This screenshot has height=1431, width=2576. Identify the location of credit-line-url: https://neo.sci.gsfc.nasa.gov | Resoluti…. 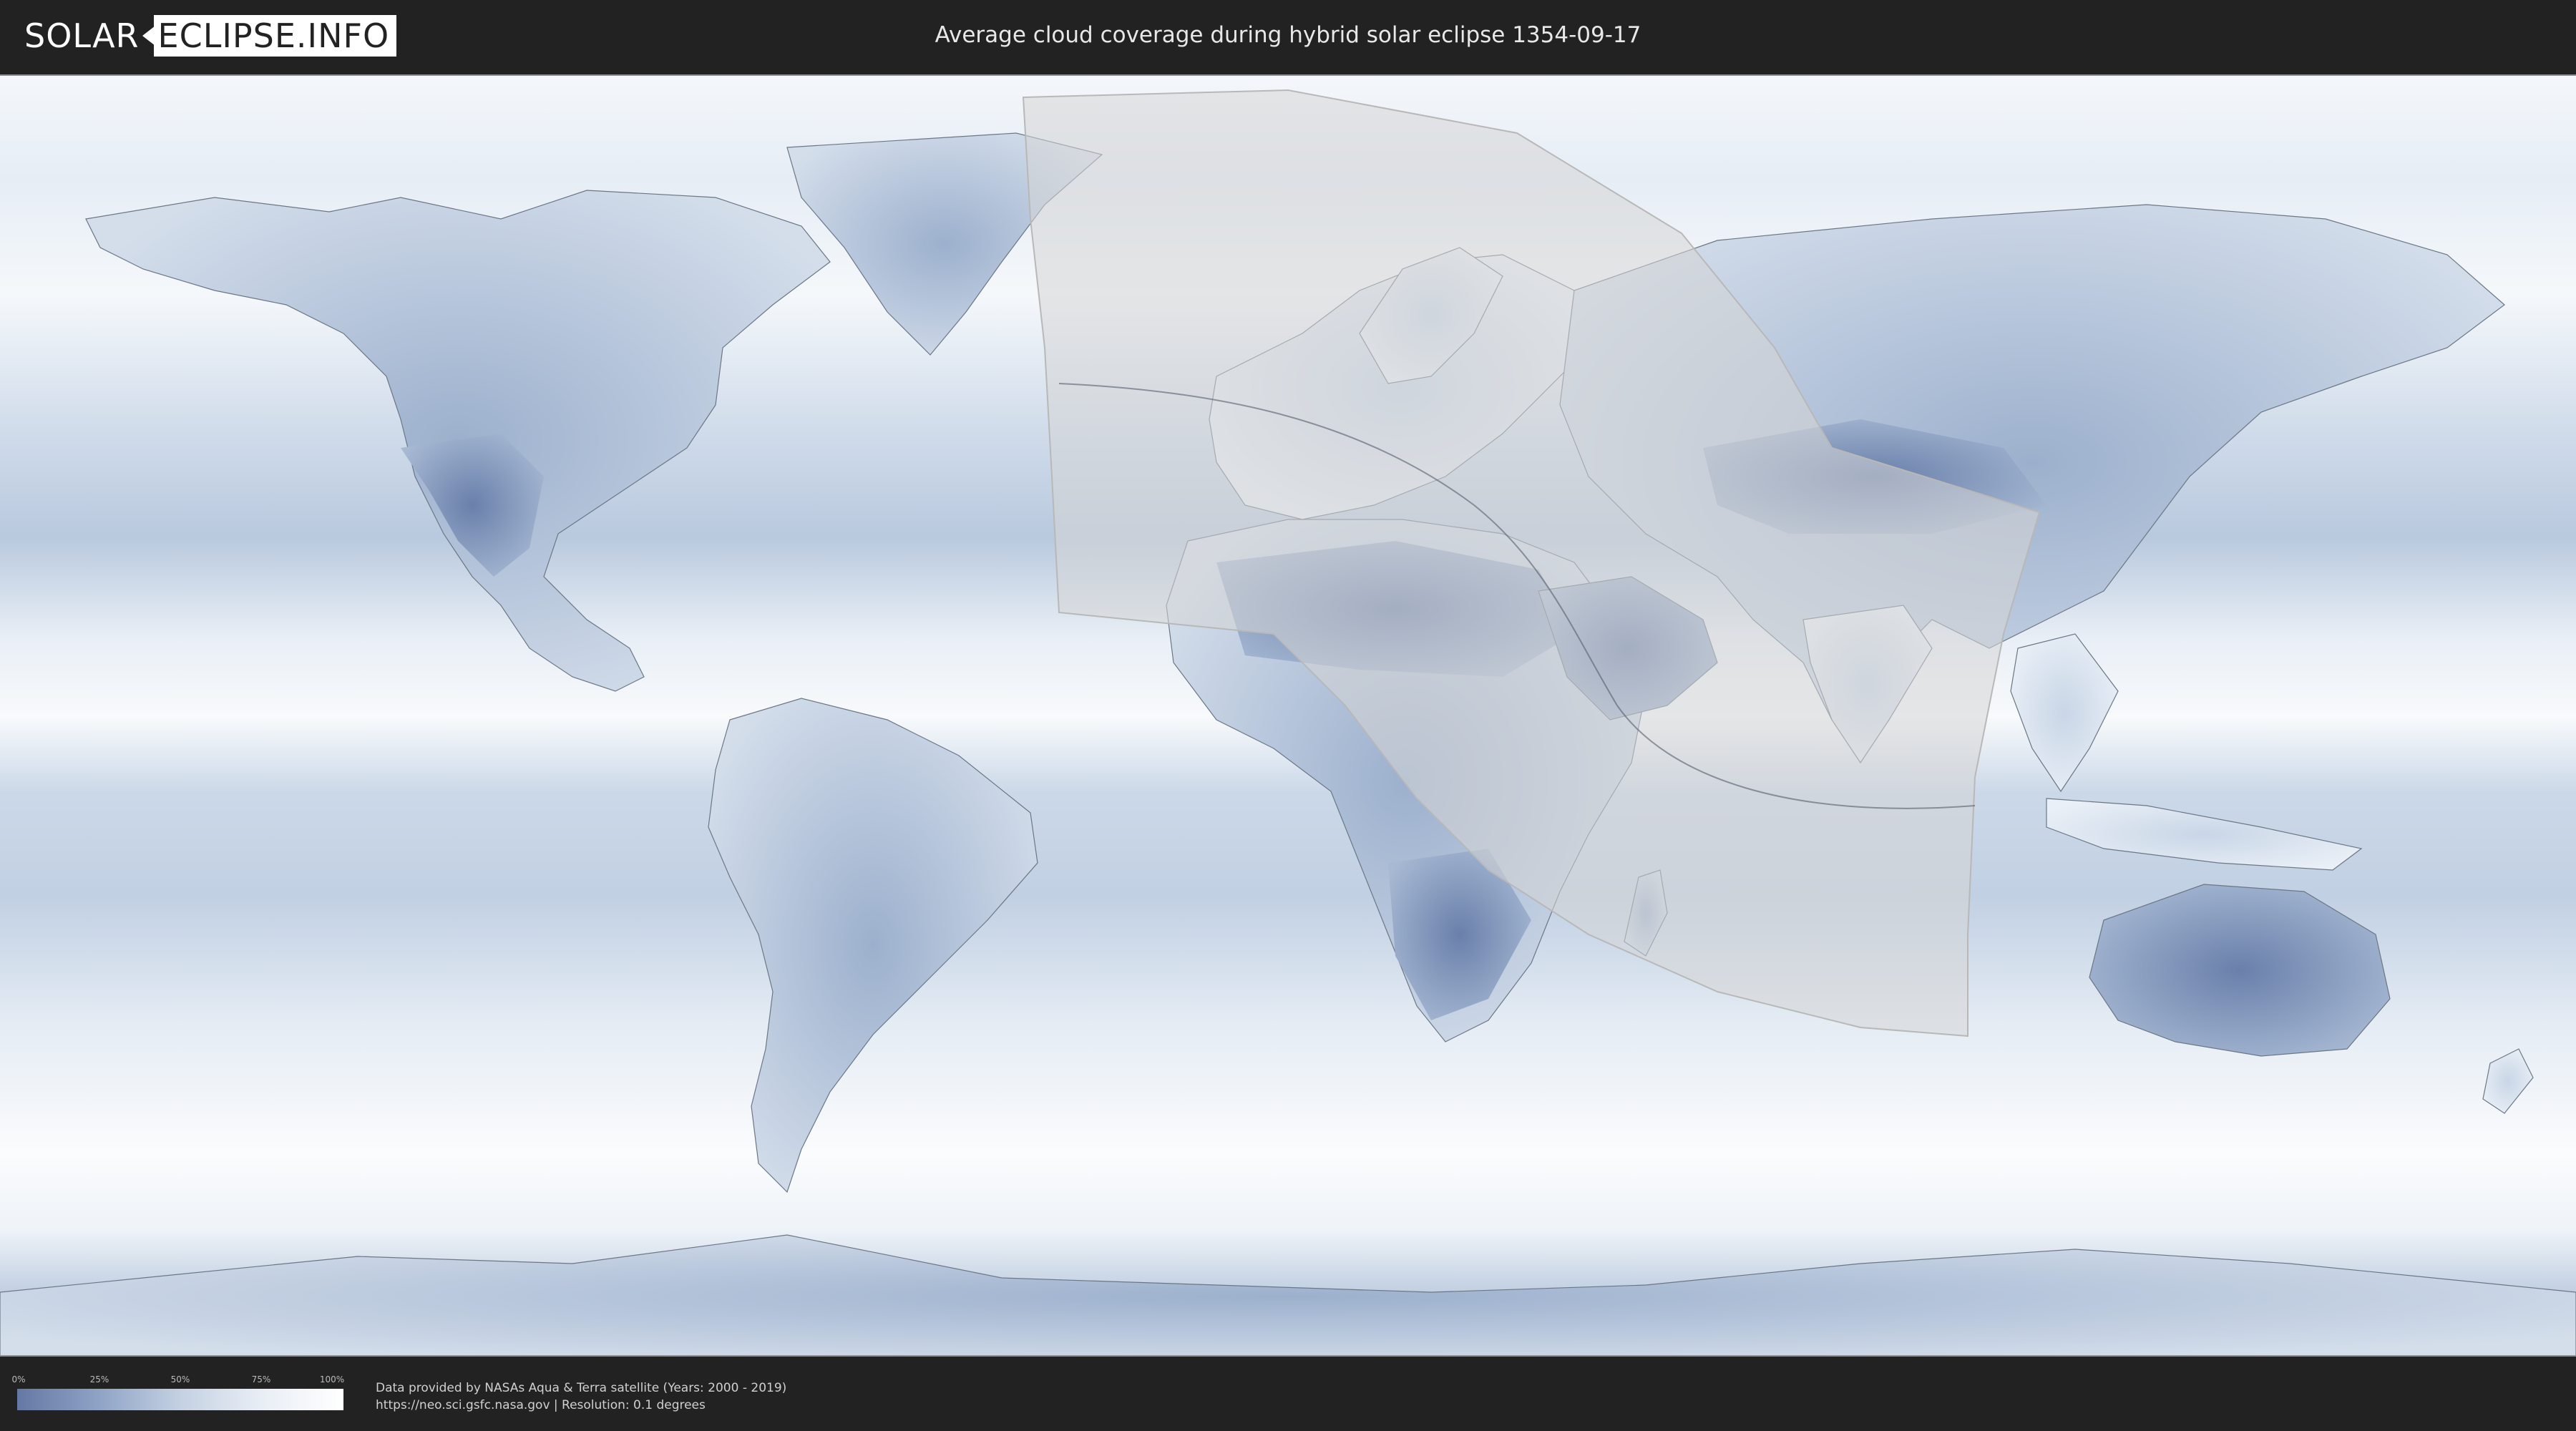
(581, 1405).